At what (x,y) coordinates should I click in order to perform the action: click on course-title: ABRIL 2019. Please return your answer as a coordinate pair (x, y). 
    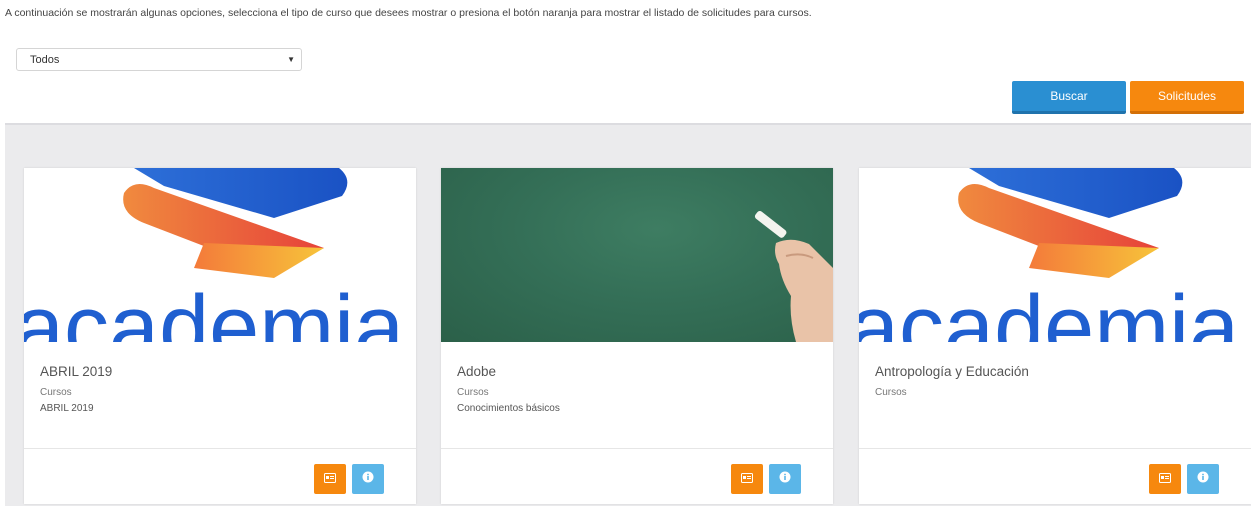
    Looking at the image, I should click on (76, 371).